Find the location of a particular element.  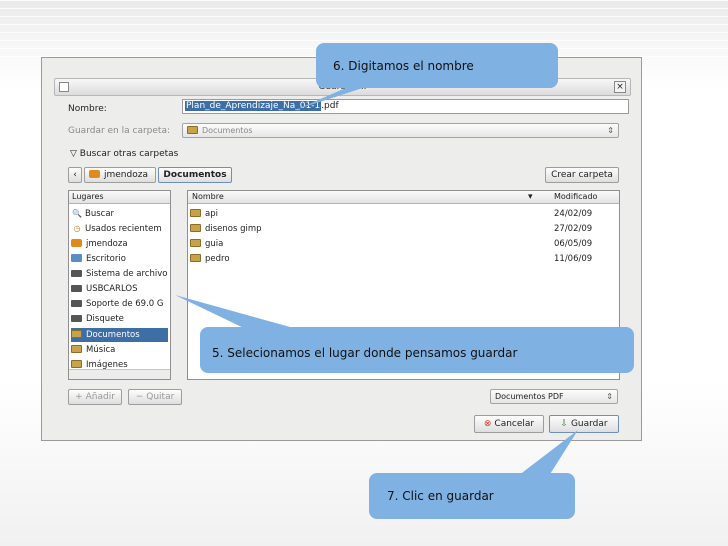

callout-pointer-step5 is located at coordinates (232, 313).